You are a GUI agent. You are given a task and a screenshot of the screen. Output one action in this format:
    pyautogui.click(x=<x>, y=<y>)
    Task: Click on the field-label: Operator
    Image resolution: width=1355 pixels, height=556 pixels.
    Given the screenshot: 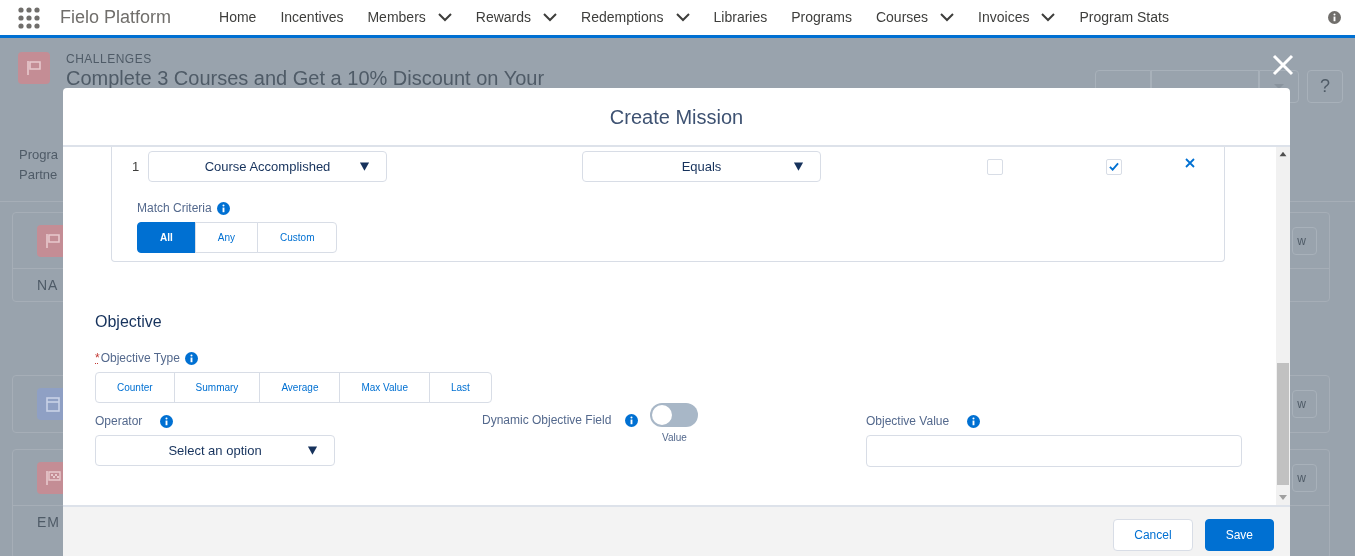 What is the action you would take?
    pyautogui.click(x=119, y=421)
    